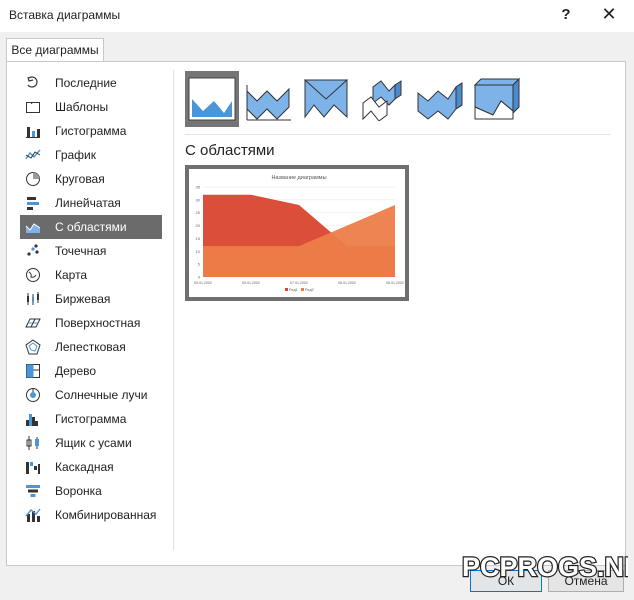 This screenshot has width=634, height=600. What do you see at coordinates (293, 290) in the screenshot?
I see `legend-label: Ряд1` at bounding box center [293, 290].